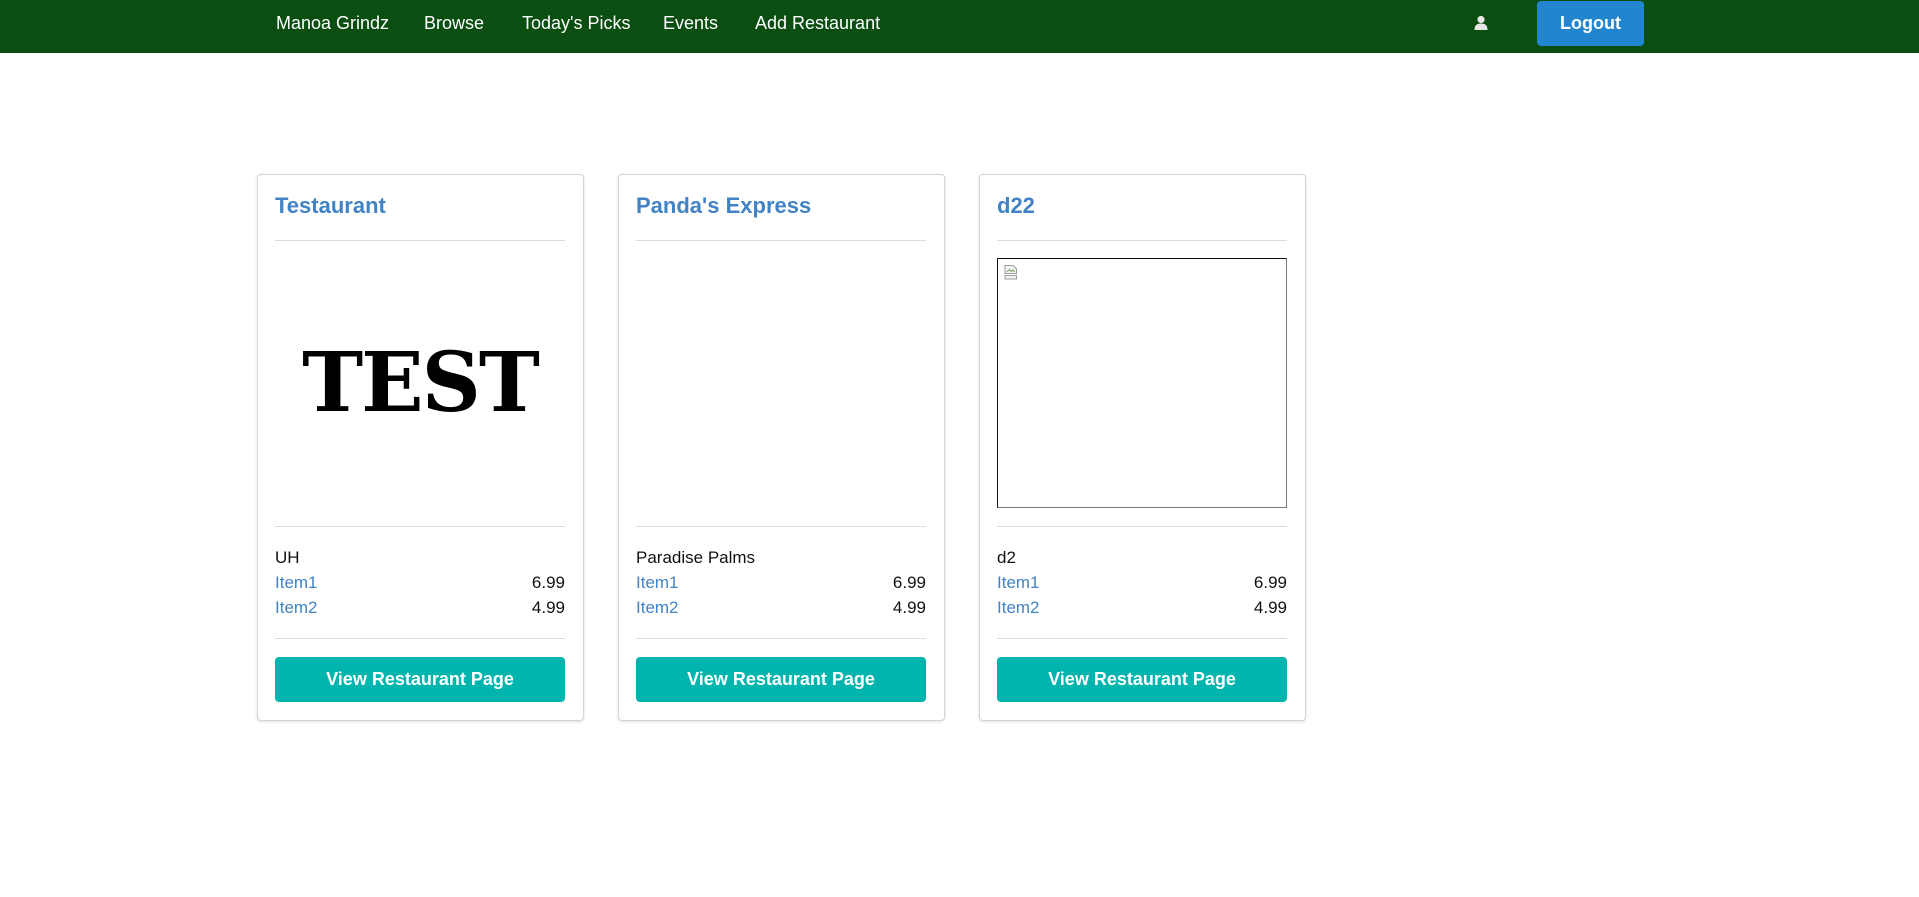  I want to click on restaurant-location: UH, so click(287, 557).